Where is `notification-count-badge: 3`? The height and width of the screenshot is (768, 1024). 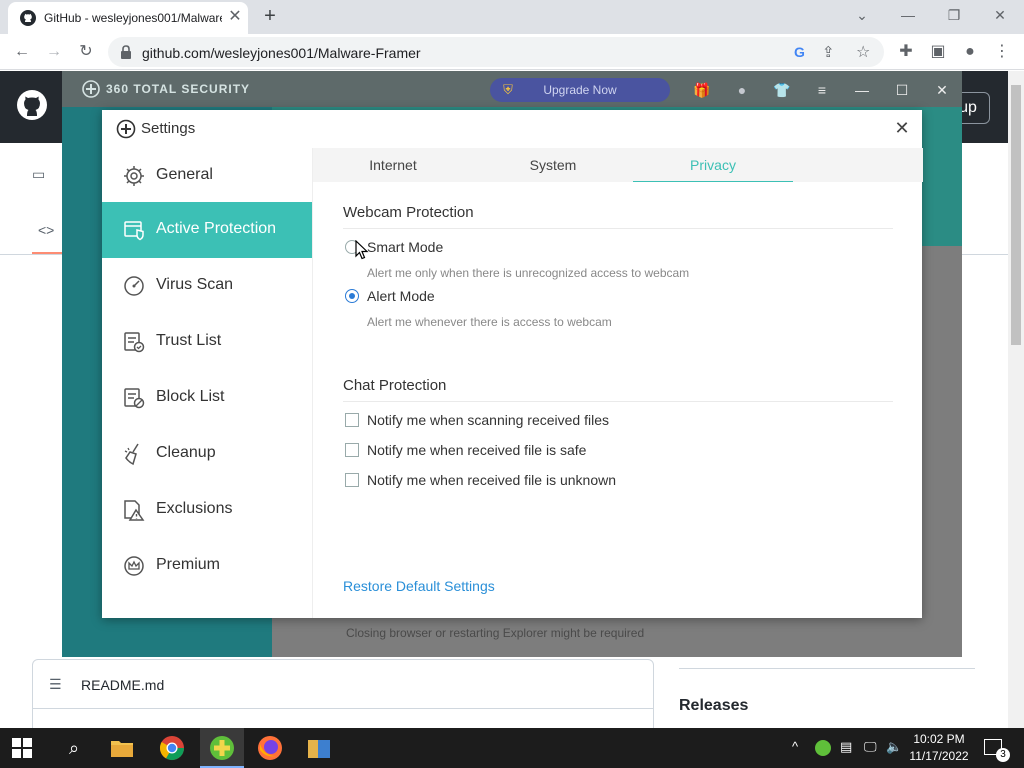
notification-count-badge: 3 is located at coordinates (1003, 755).